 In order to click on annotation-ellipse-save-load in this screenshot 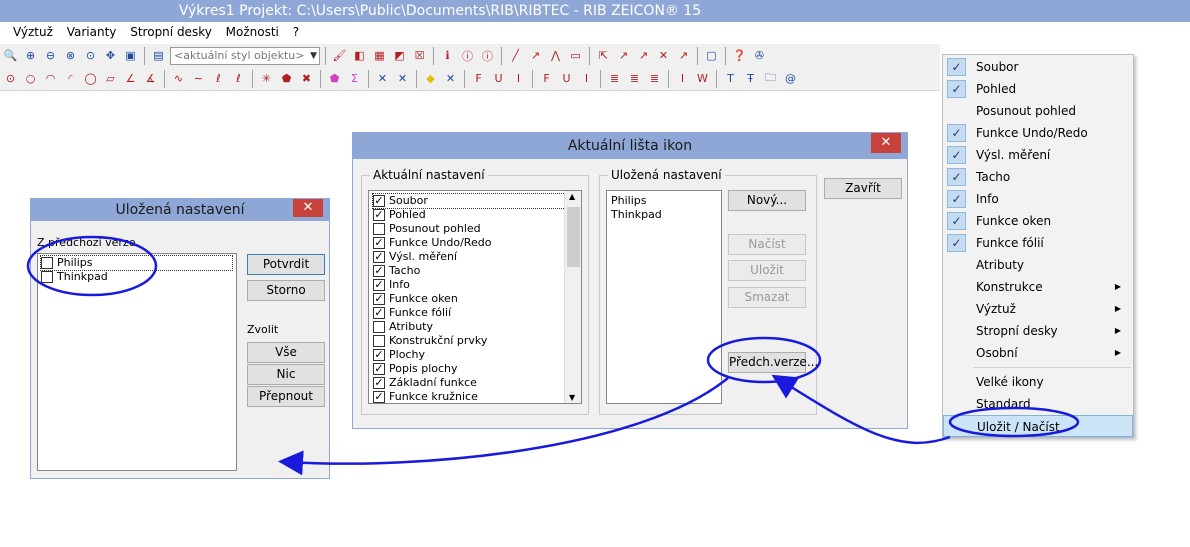, I will do `click(1014, 422)`.